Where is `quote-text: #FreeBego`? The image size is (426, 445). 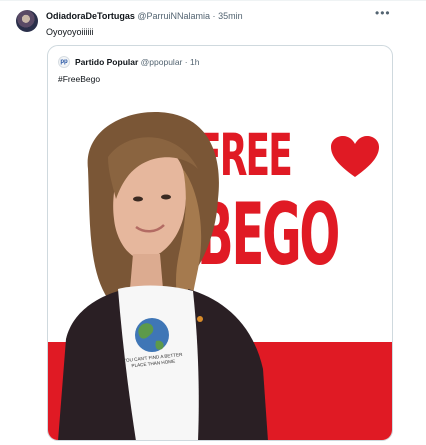 quote-text: #FreeBego is located at coordinates (79, 79).